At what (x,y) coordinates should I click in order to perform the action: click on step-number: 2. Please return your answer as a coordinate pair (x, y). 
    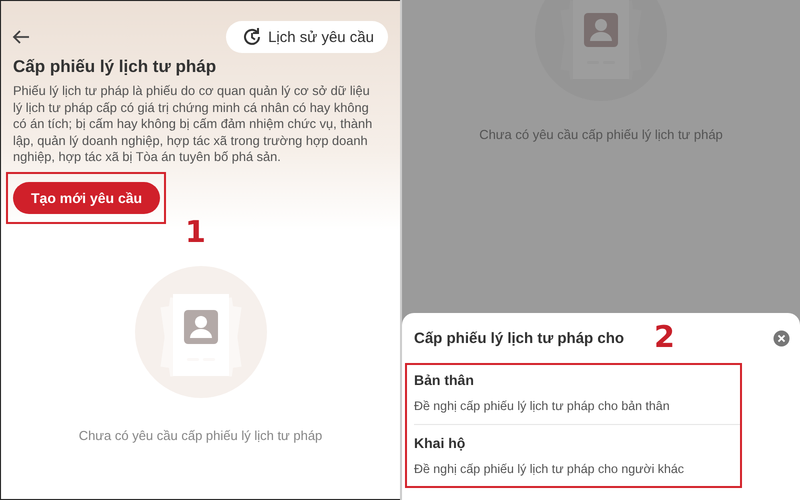
    Looking at the image, I should click on (664, 338).